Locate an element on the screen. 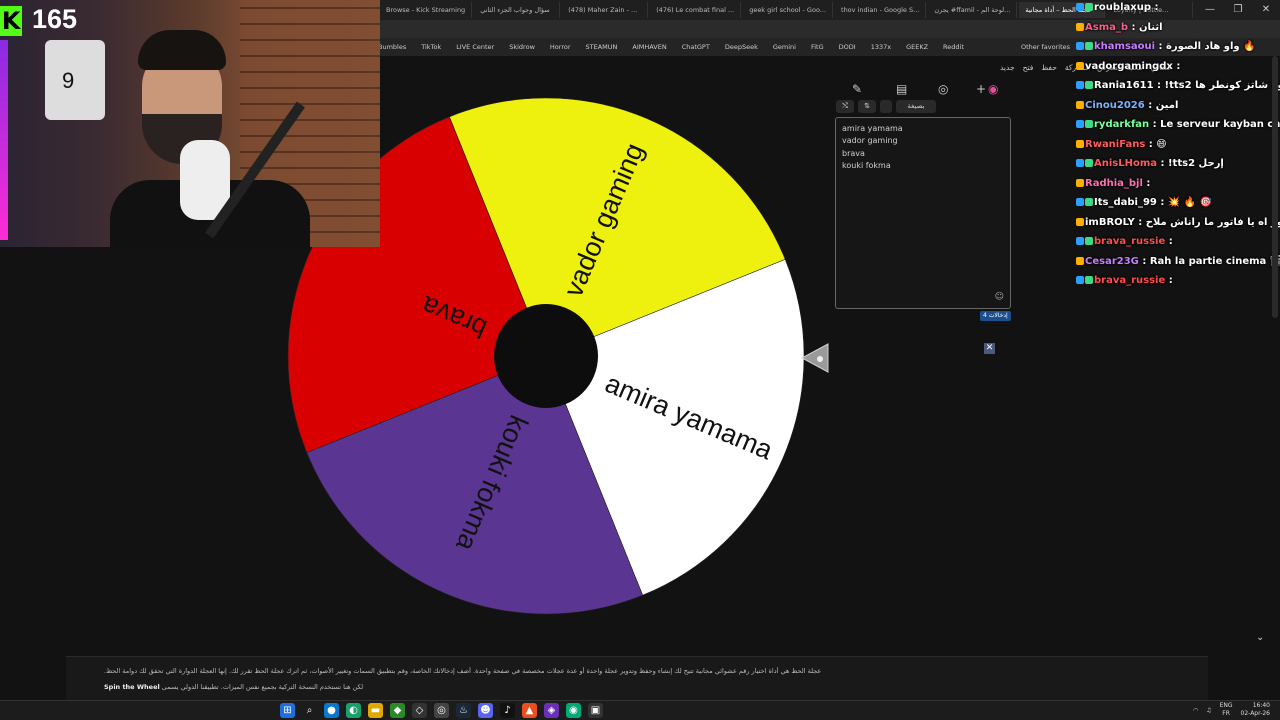  add-plus-icon: + is located at coordinates (981, 89).